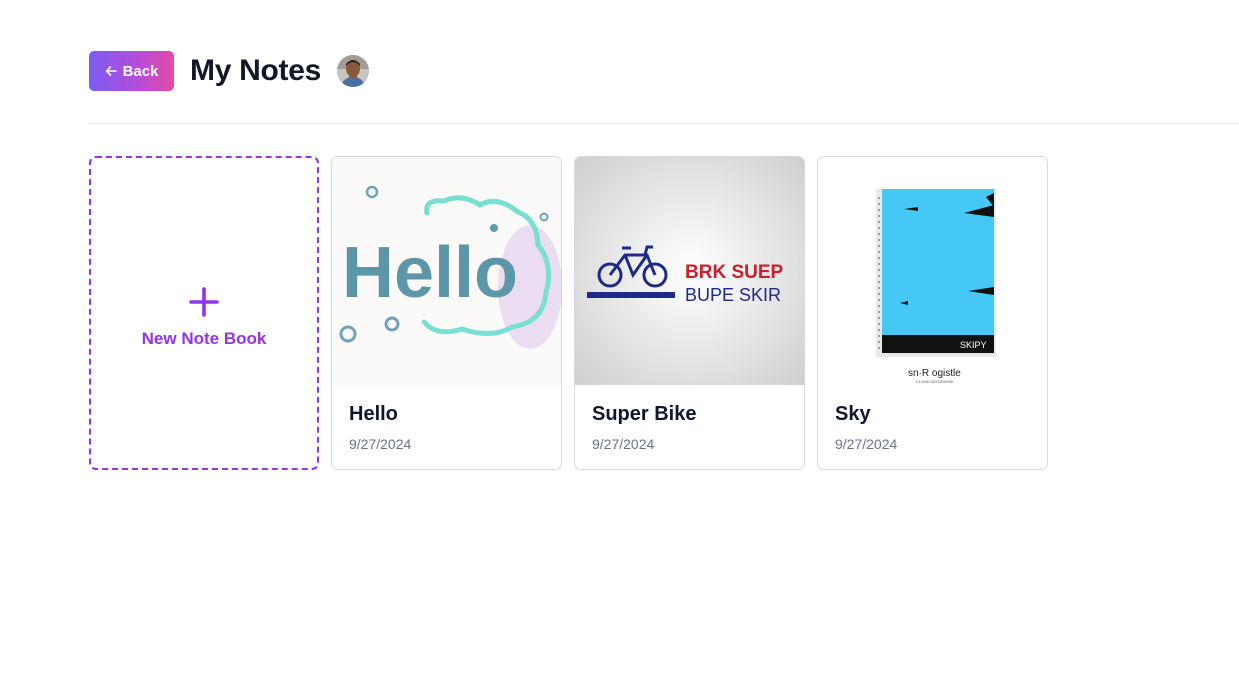 This screenshot has width=1239, height=691. I want to click on notebook-title: Hello, so click(373, 414).